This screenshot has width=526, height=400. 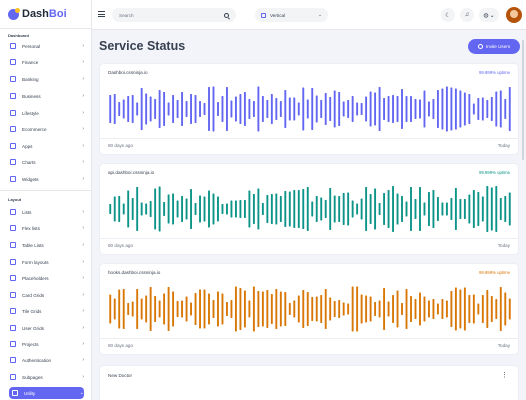 I want to click on sidebar-item-lists: Lists ›, so click(x=47, y=212).